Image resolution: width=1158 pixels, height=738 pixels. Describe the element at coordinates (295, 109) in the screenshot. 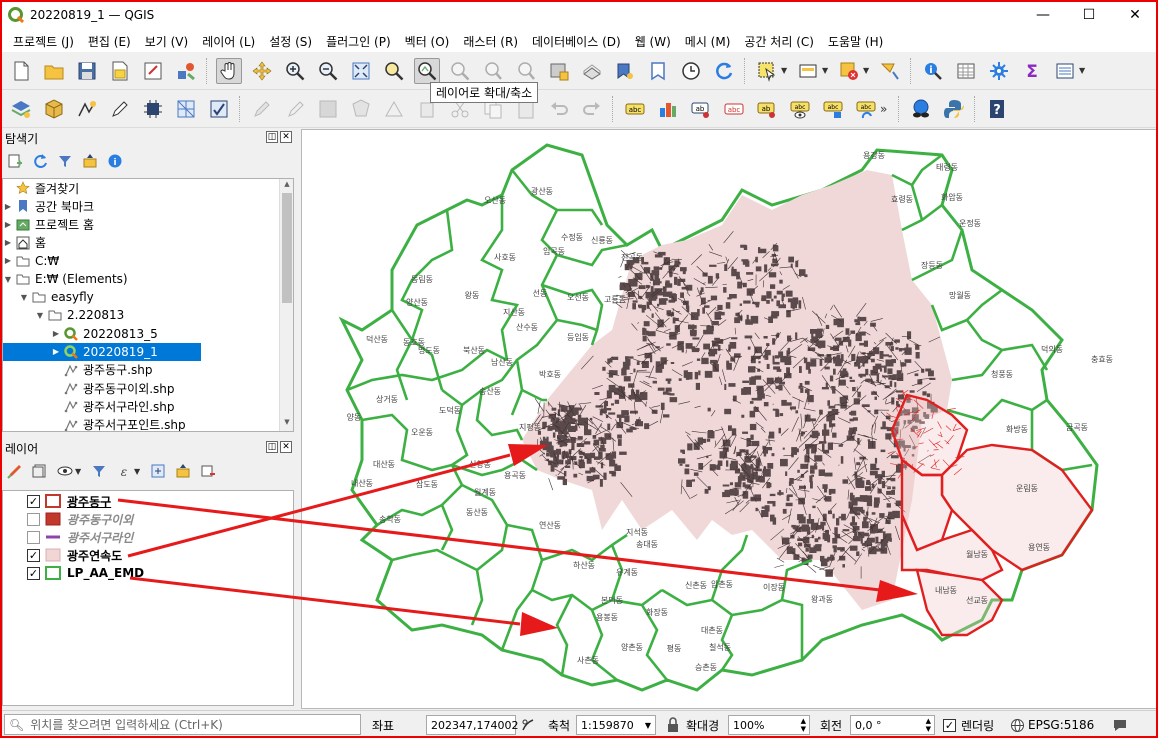

I see `toggle-editing-icon` at that location.